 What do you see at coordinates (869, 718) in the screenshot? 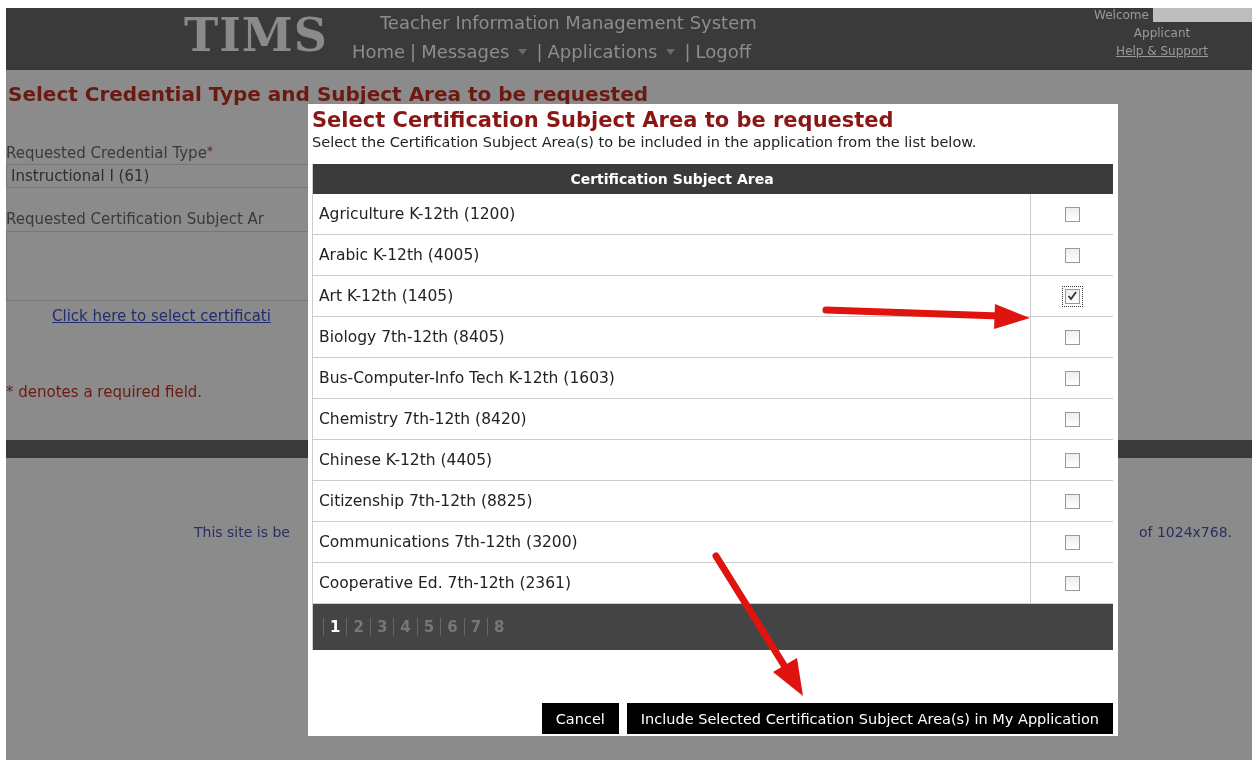
I see `dialog-button: Include Selected Certification Subject Area(s) in My Application` at bounding box center [869, 718].